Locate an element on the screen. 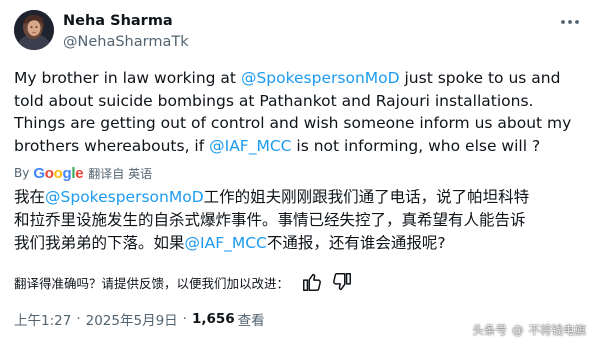  google-logo-letter: e is located at coordinates (79, 173).